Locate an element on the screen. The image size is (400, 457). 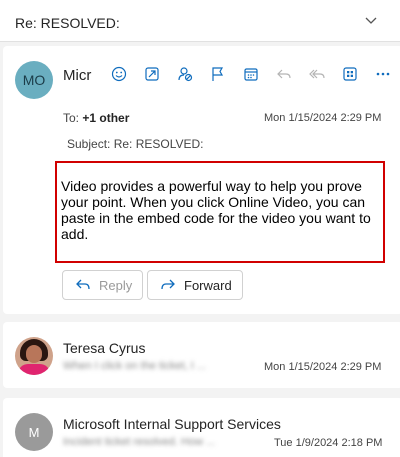
to-recipients: +1 other is located at coordinates (105, 118).